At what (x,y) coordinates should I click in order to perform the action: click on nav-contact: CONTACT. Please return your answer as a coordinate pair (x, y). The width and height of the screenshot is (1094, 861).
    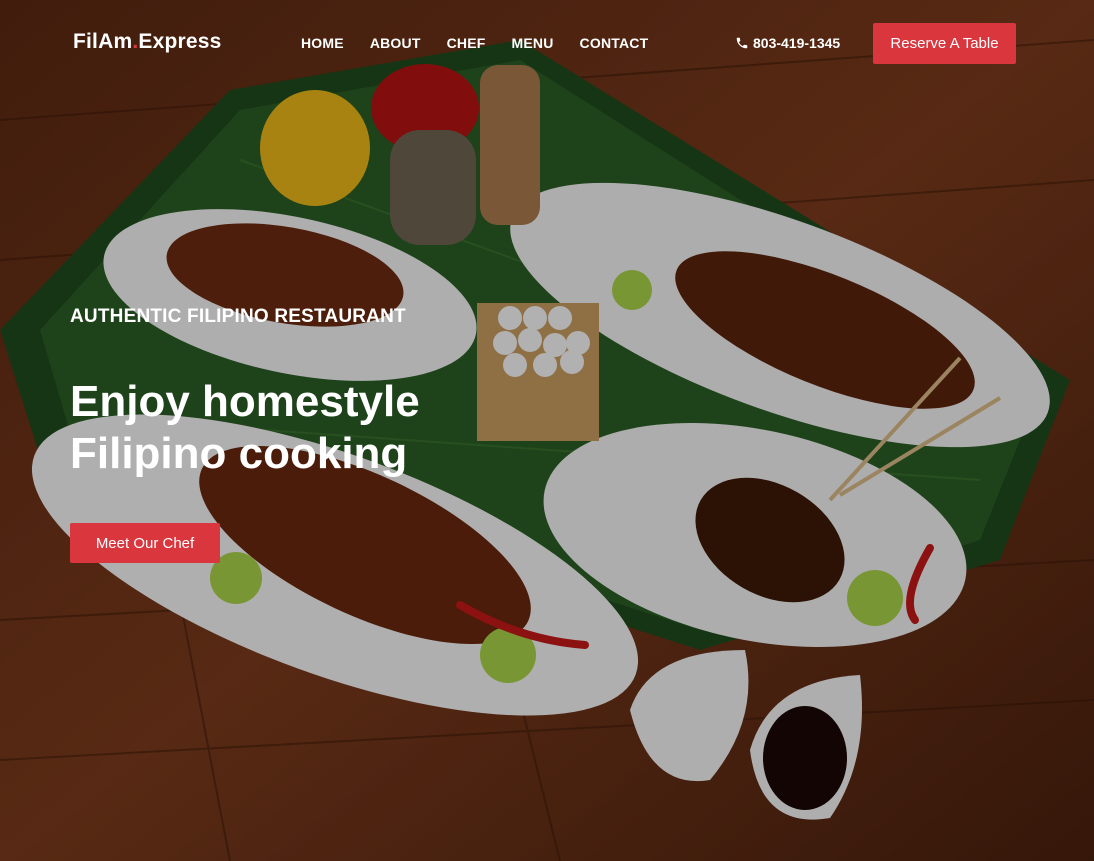
    Looking at the image, I should click on (614, 43).